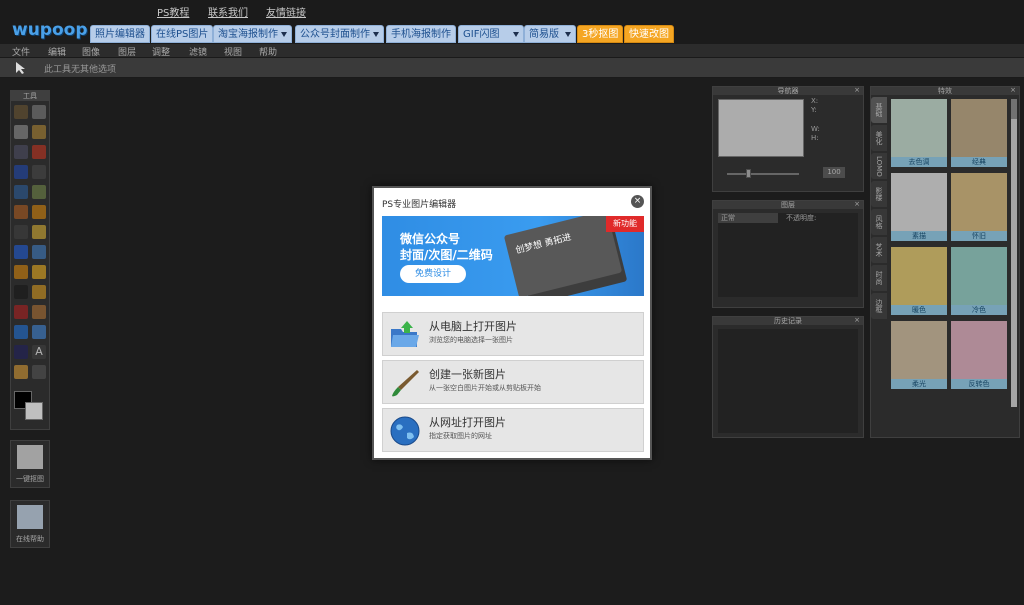 This screenshot has width=1024, height=605. I want to click on tab-label: 公众号封面制作, so click(335, 34).